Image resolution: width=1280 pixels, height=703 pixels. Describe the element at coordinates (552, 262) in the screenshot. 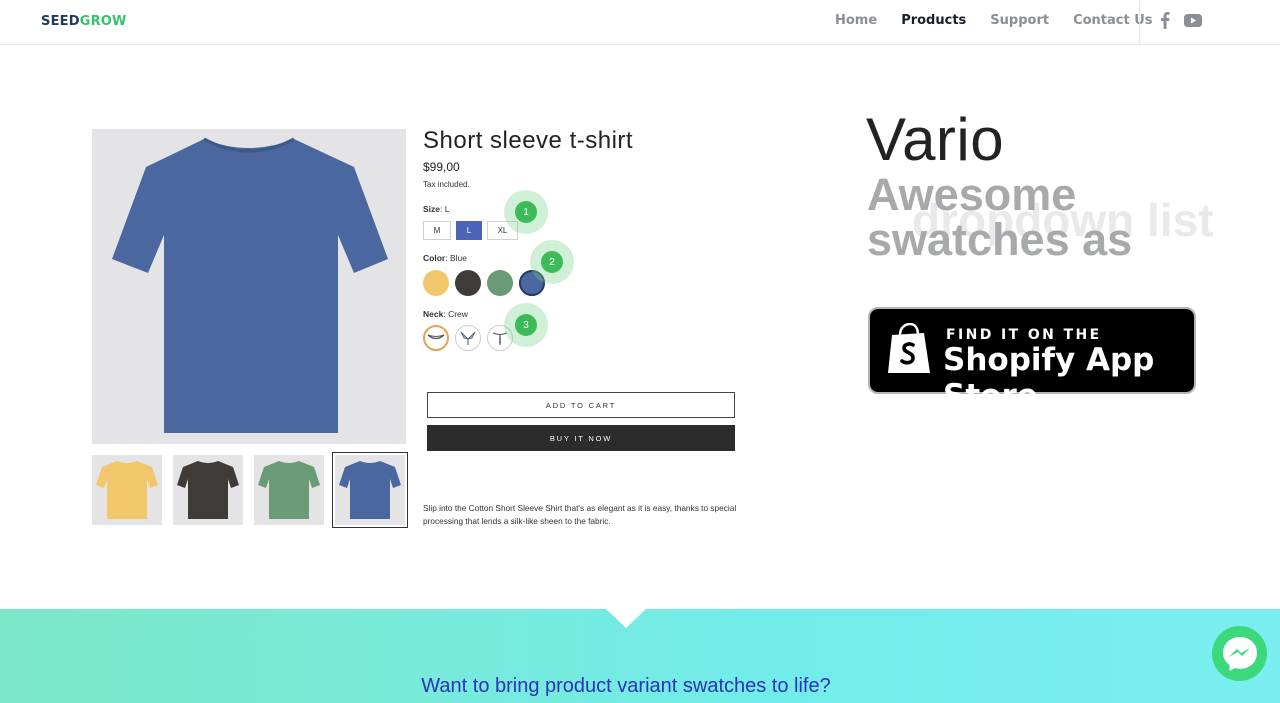

I see `step-marker-2: 2` at that location.